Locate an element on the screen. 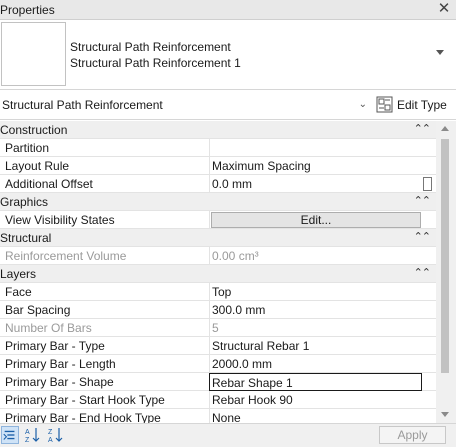 This screenshot has width=456, height=447. type-name: Structural Path Reinforcement 1 is located at coordinates (155, 63).